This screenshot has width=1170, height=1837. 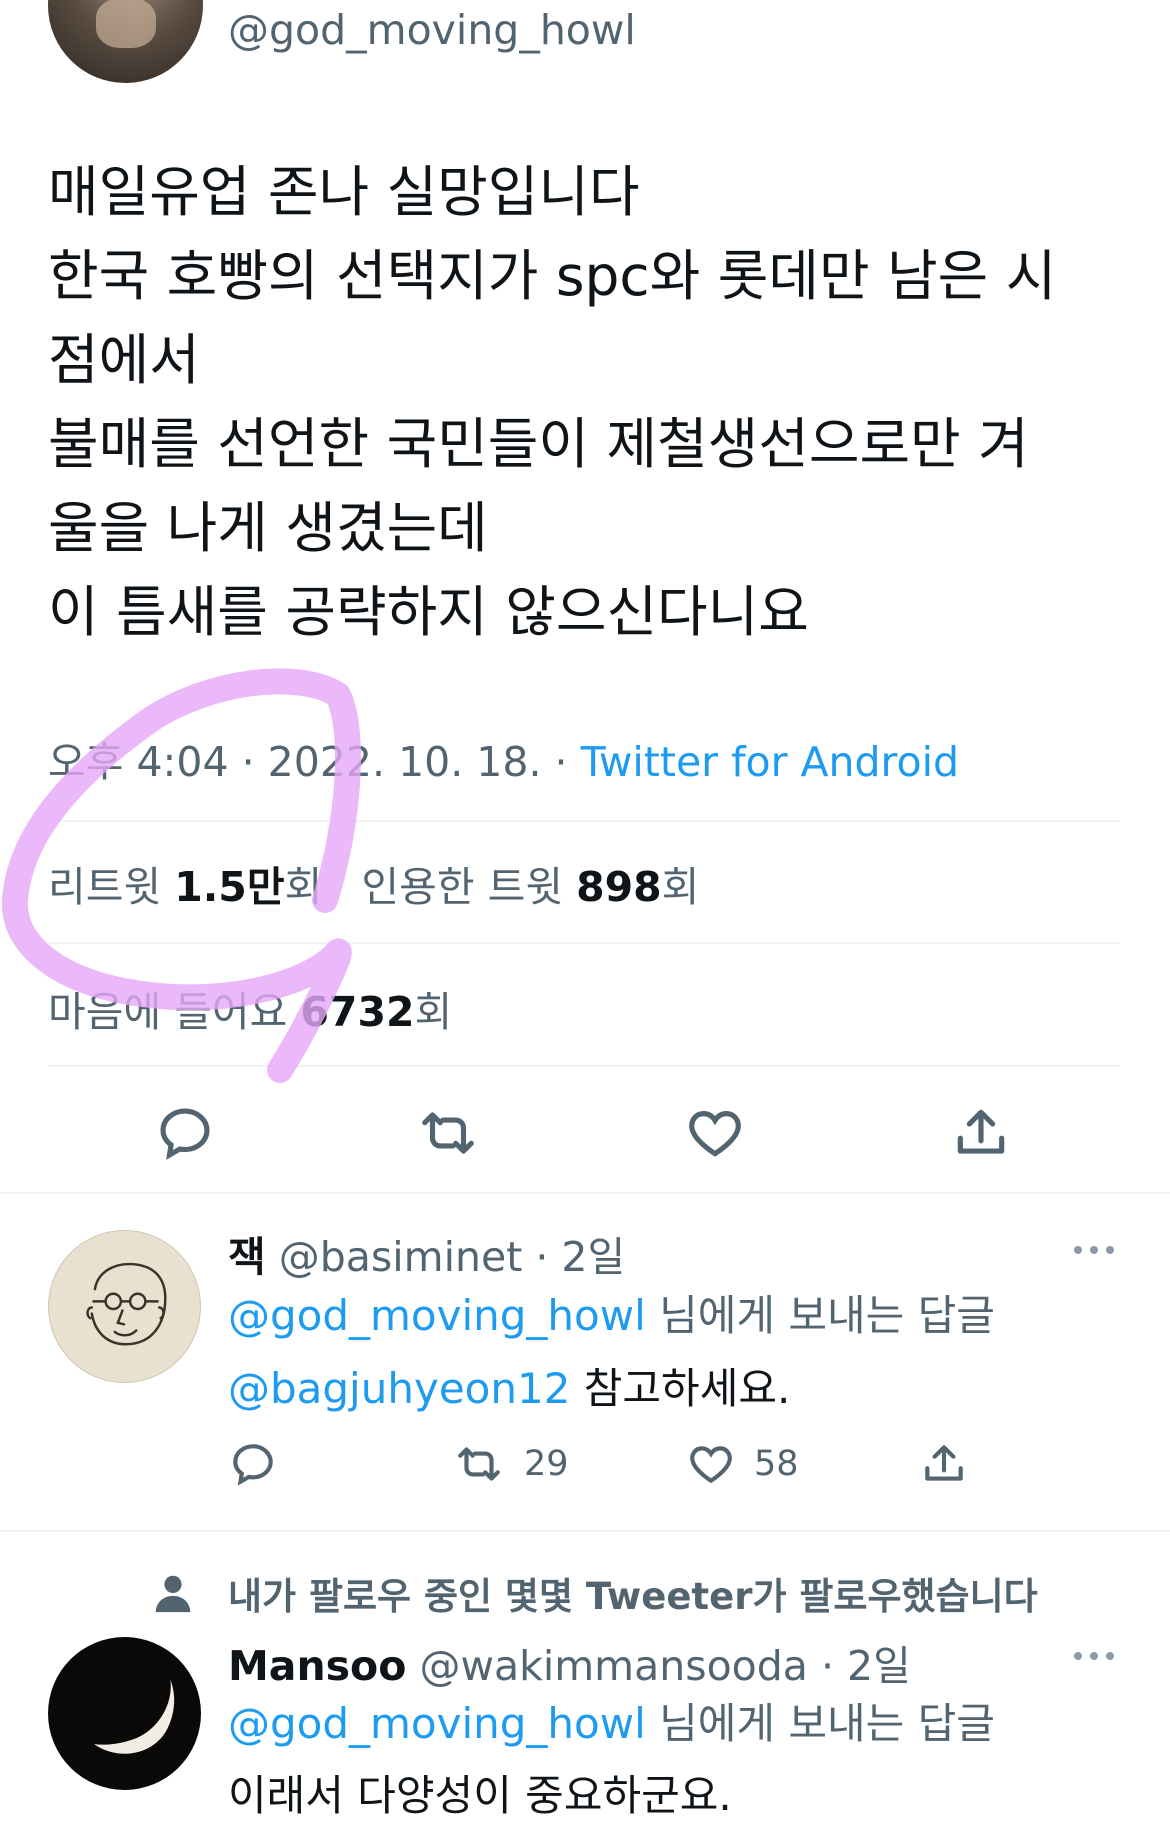 What do you see at coordinates (546, 1464) in the screenshot?
I see `reply-retweet-count: 29` at bounding box center [546, 1464].